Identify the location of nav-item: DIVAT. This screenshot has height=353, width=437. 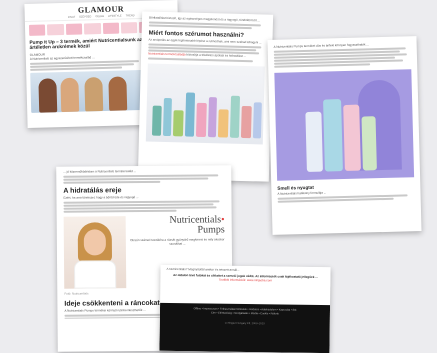
(71, 17).